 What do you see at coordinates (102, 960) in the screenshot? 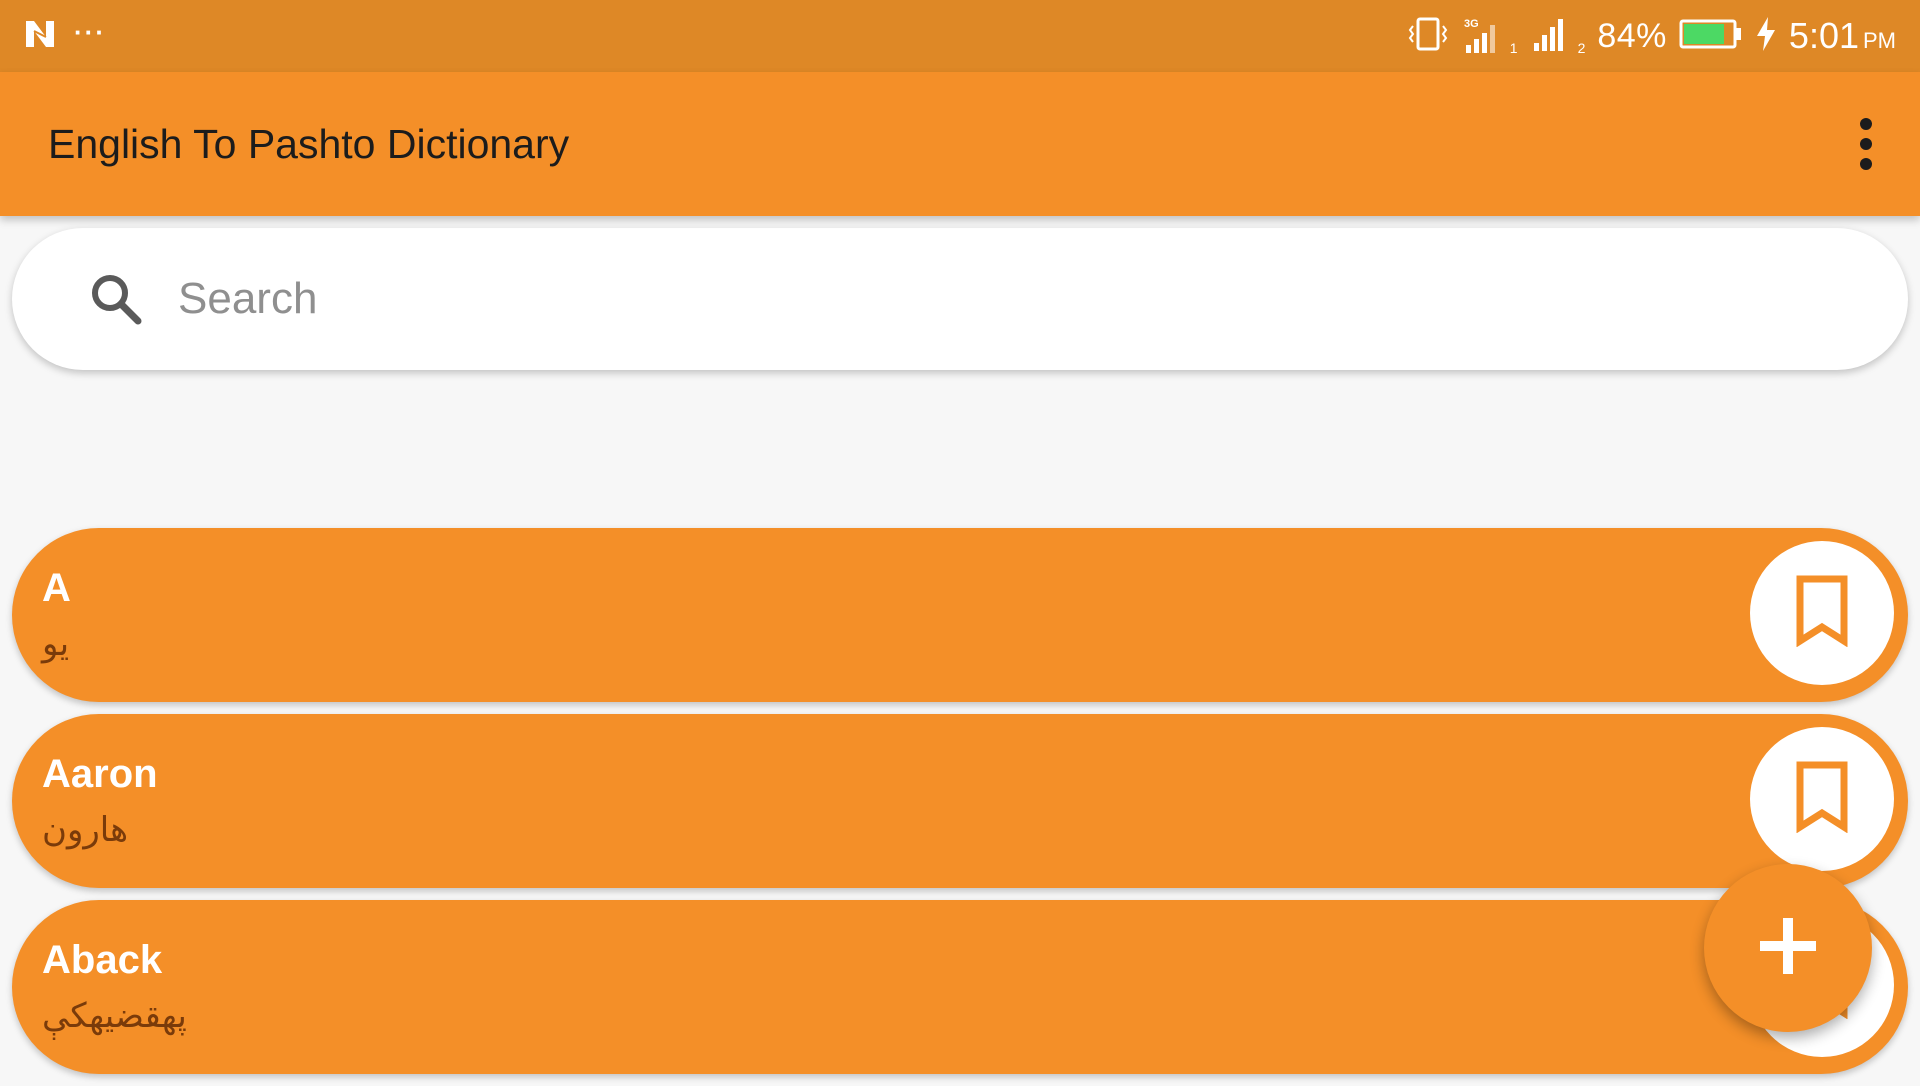
I see `word-english: Aback` at bounding box center [102, 960].